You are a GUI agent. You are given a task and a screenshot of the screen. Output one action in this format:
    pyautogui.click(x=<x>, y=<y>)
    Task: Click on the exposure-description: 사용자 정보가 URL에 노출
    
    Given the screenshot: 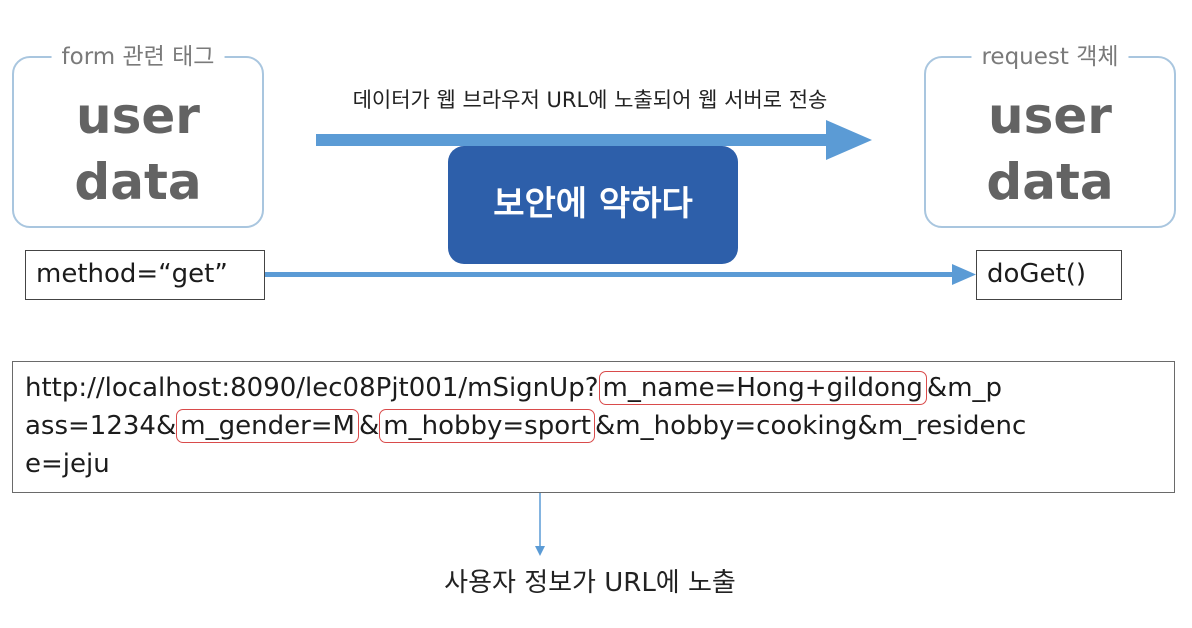 What is the action you would take?
    pyautogui.click(x=590, y=583)
    